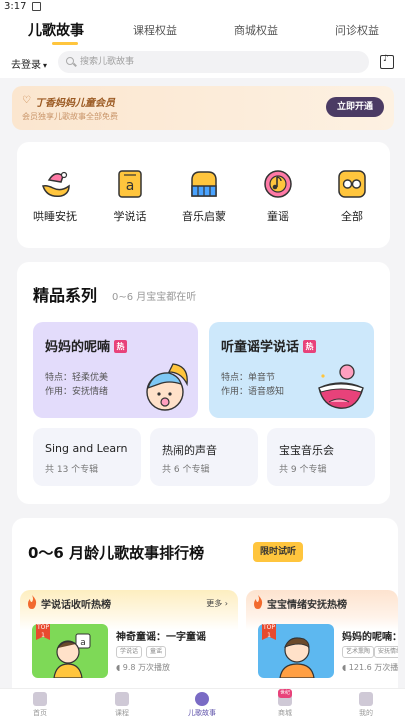  I want to click on search-icon, so click(70, 61).